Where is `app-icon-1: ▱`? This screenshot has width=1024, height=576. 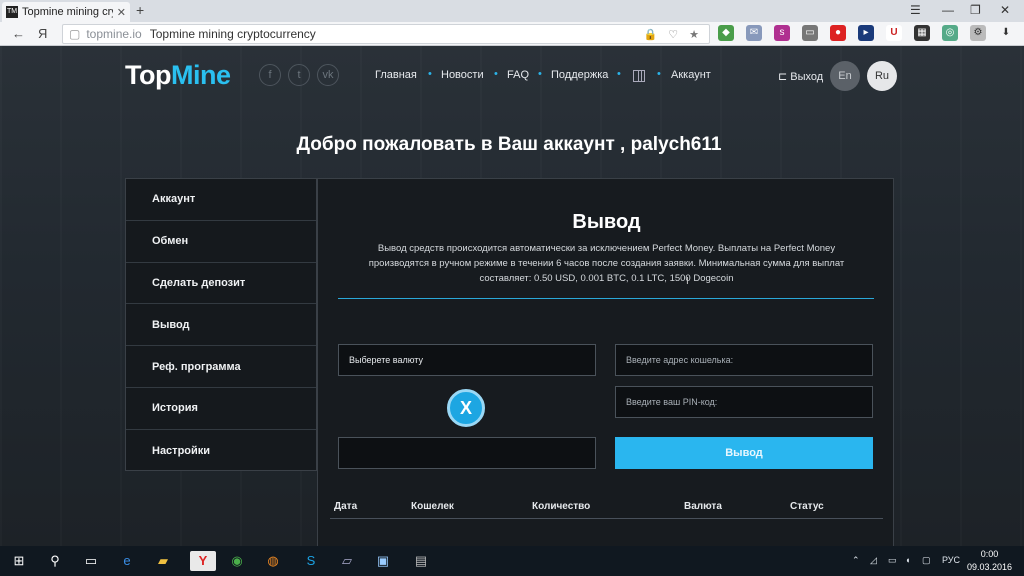
app-icon-1: ▱ is located at coordinates (347, 561).